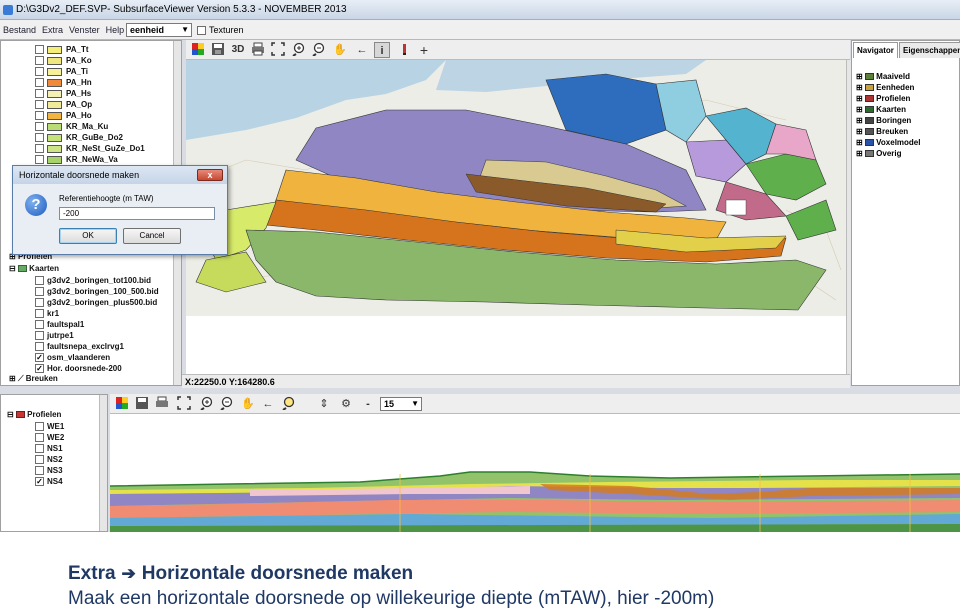 The width and height of the screenshot is (960, 615). I want to click on profile-row: WE2, so click(49, 437).